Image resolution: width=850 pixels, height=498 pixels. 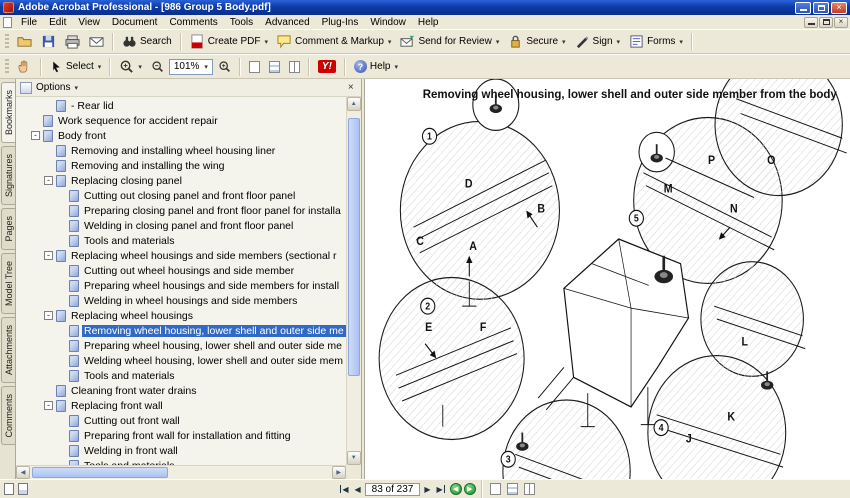 What do you see at coordinates (826, 22) in the screenshot?
I see `doc-restore-button` at bounding box center [826, 22].